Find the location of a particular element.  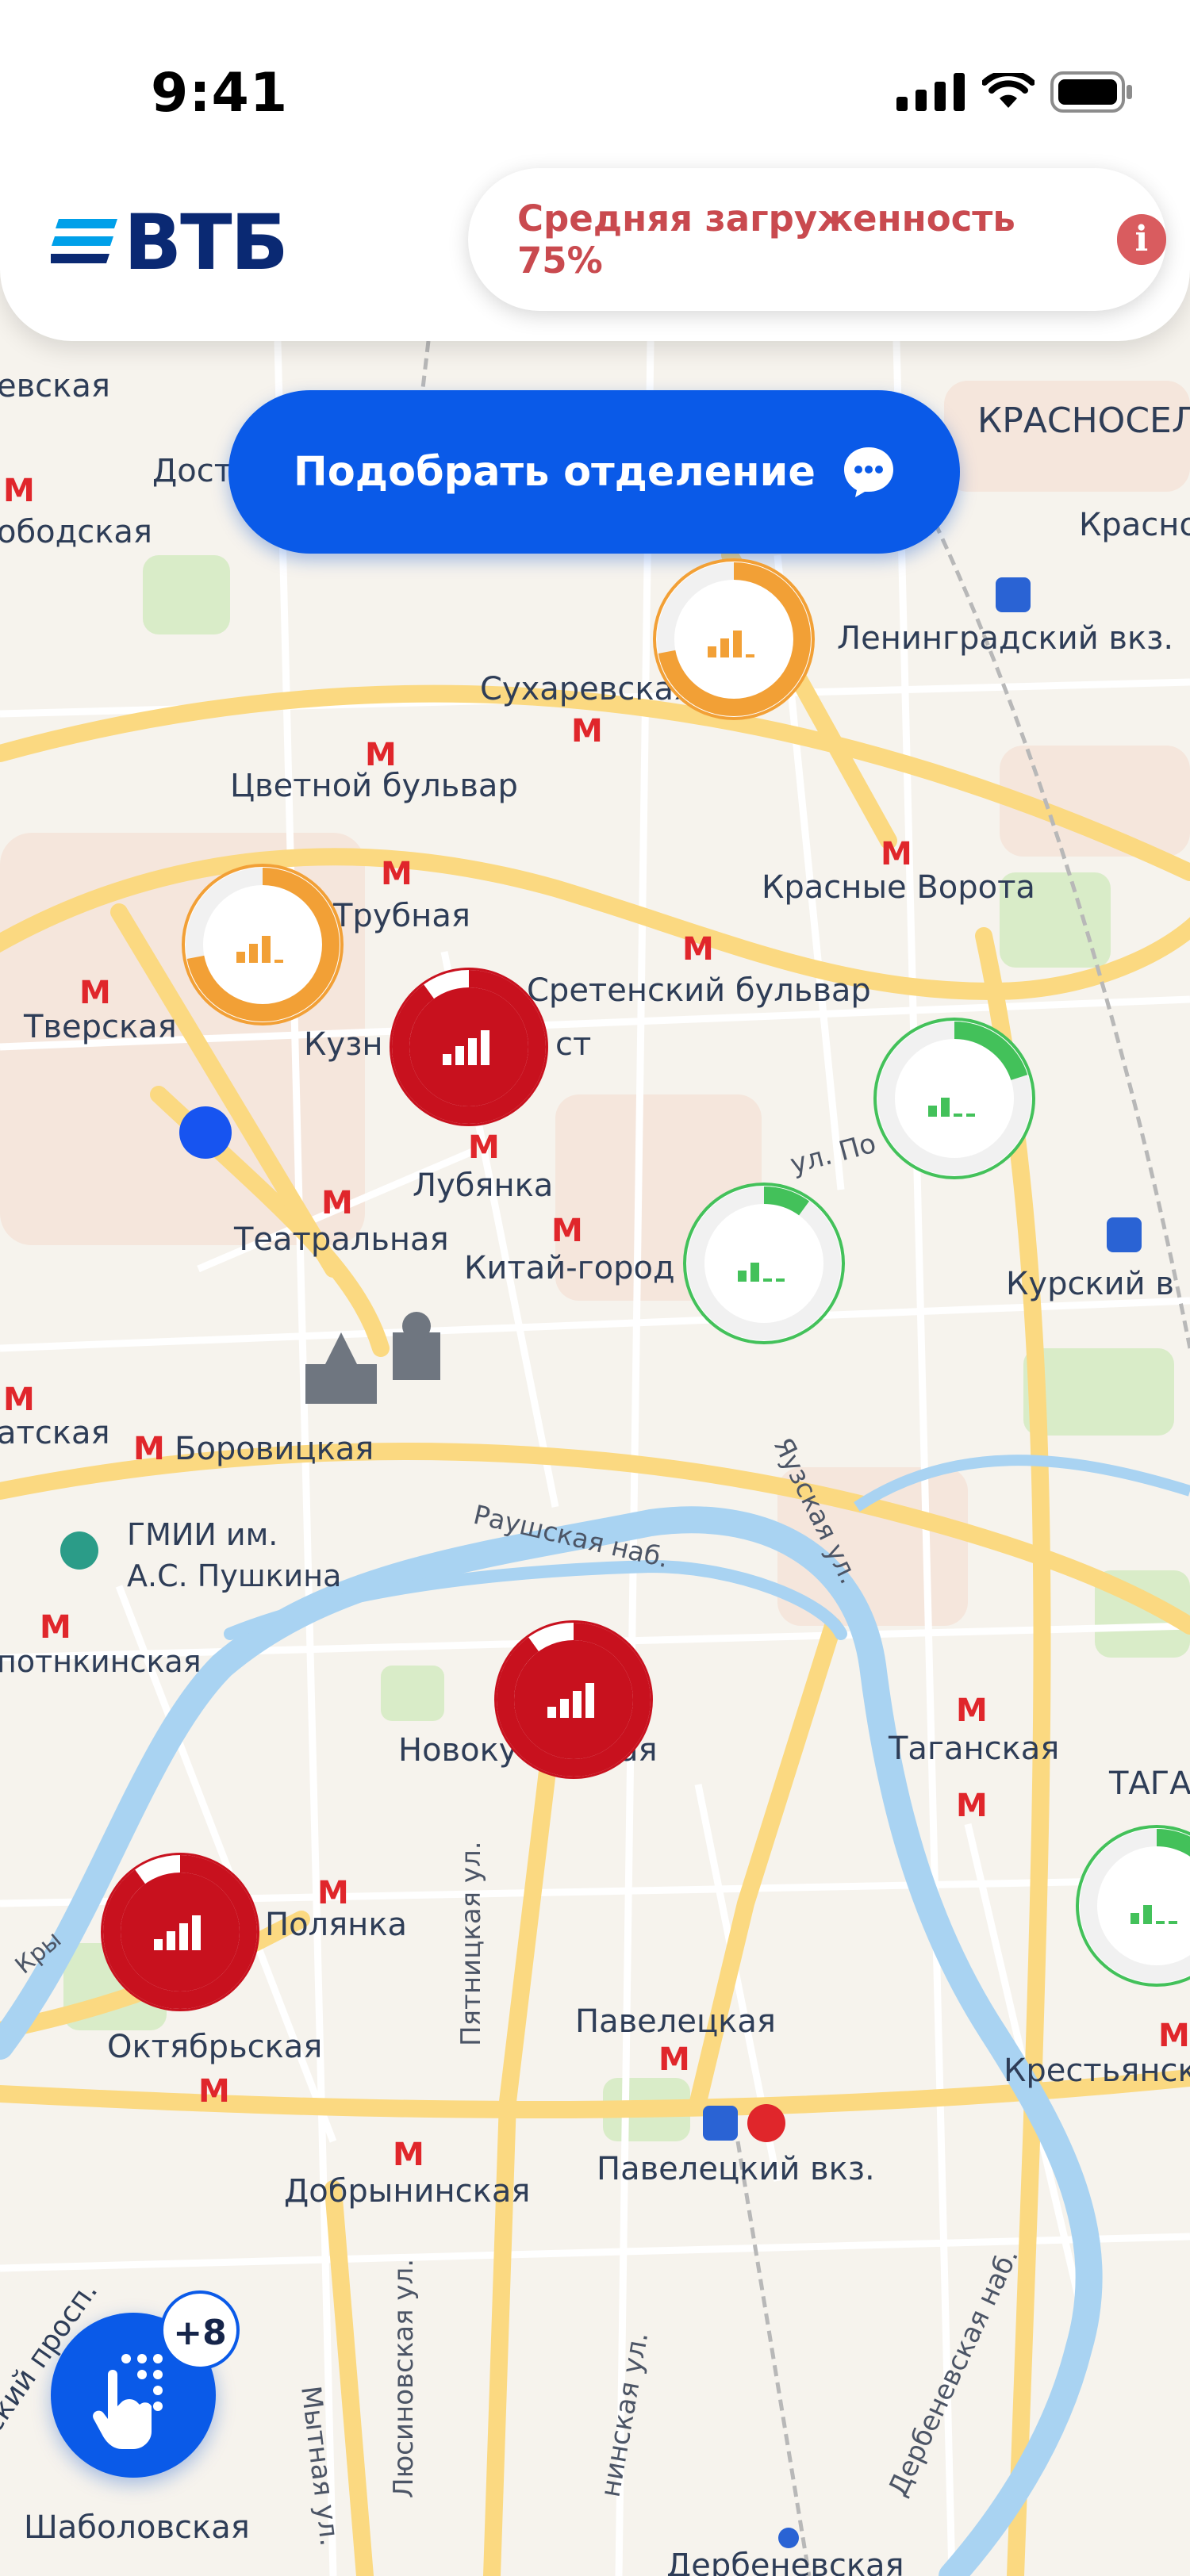

map-label: Лубянка is located at coordinates (483, 1186).